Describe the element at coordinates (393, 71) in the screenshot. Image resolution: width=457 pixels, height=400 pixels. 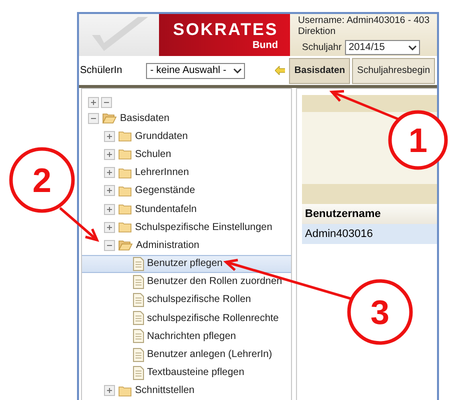
I see `nav-tab: Schuljahresbegin` at that location.